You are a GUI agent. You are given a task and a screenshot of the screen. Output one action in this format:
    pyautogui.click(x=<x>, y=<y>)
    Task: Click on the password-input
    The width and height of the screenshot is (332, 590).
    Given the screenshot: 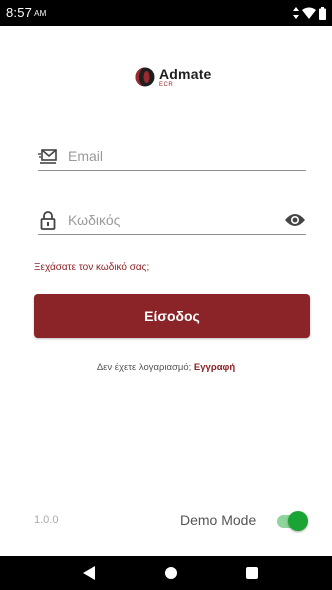 What is the action you would take?
    pyautogui.click(x=176, y=220)
    